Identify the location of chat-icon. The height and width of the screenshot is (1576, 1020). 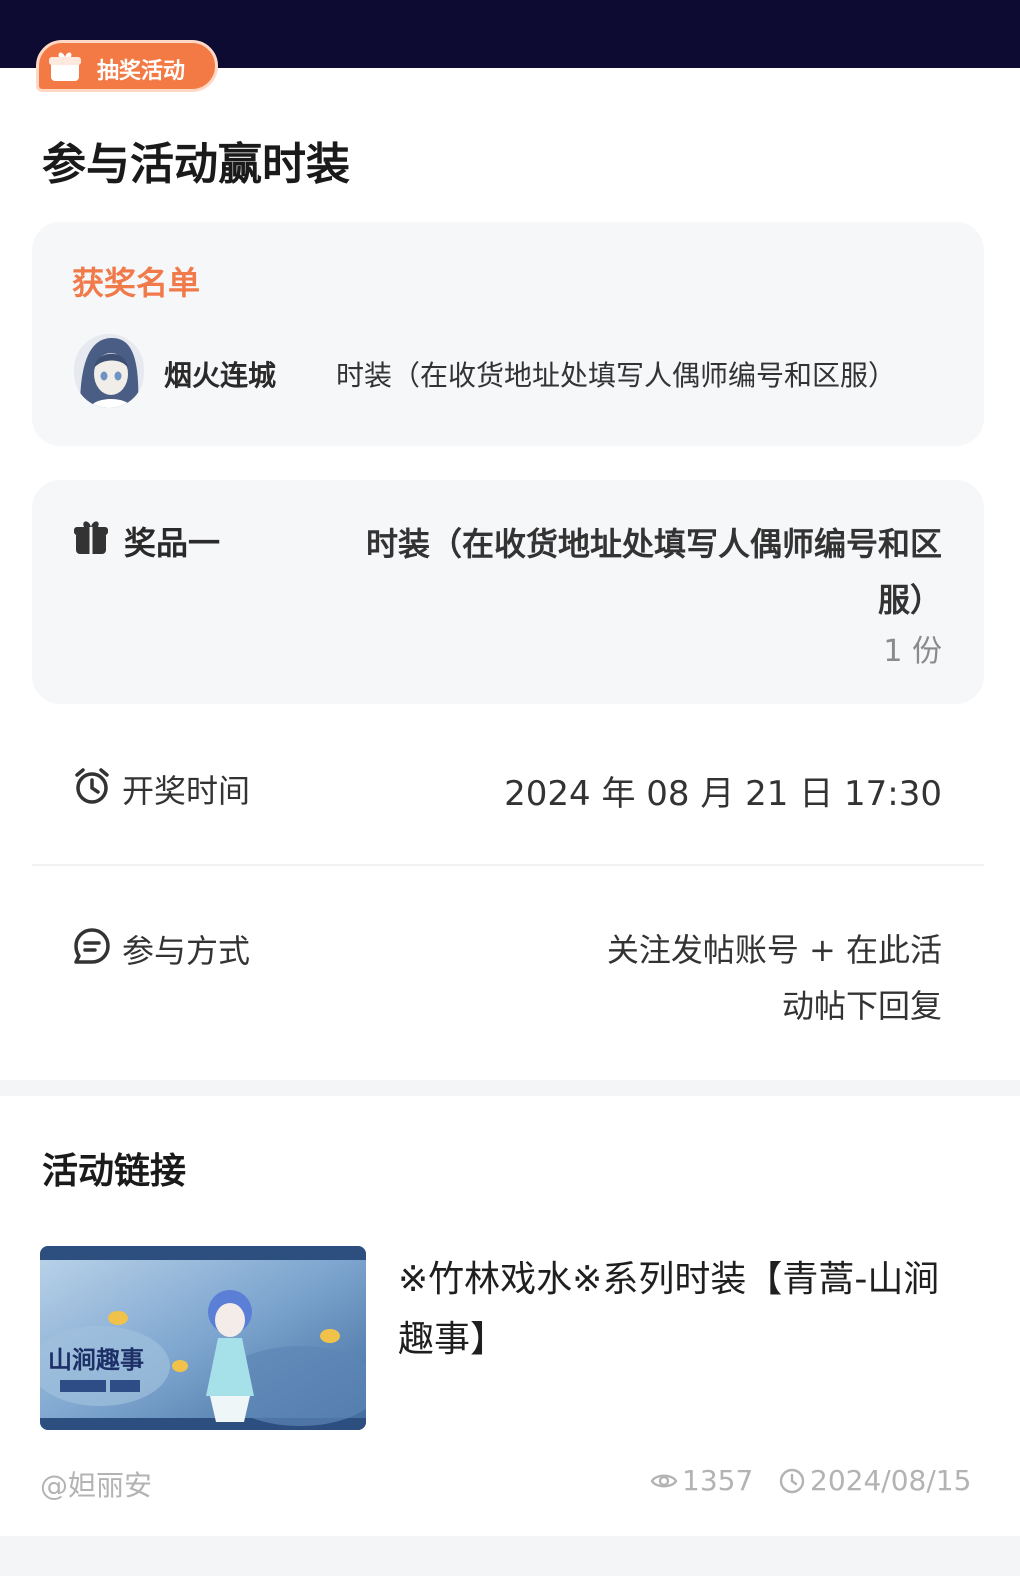
(92, 946).